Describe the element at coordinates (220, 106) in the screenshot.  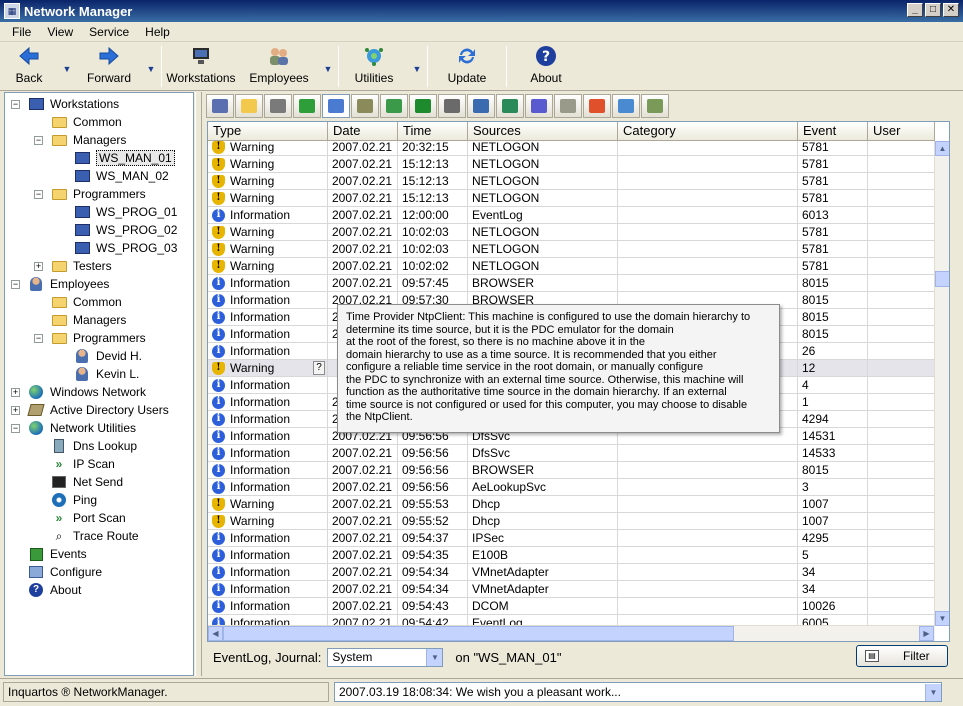
I see `computer-view-button` at that location.